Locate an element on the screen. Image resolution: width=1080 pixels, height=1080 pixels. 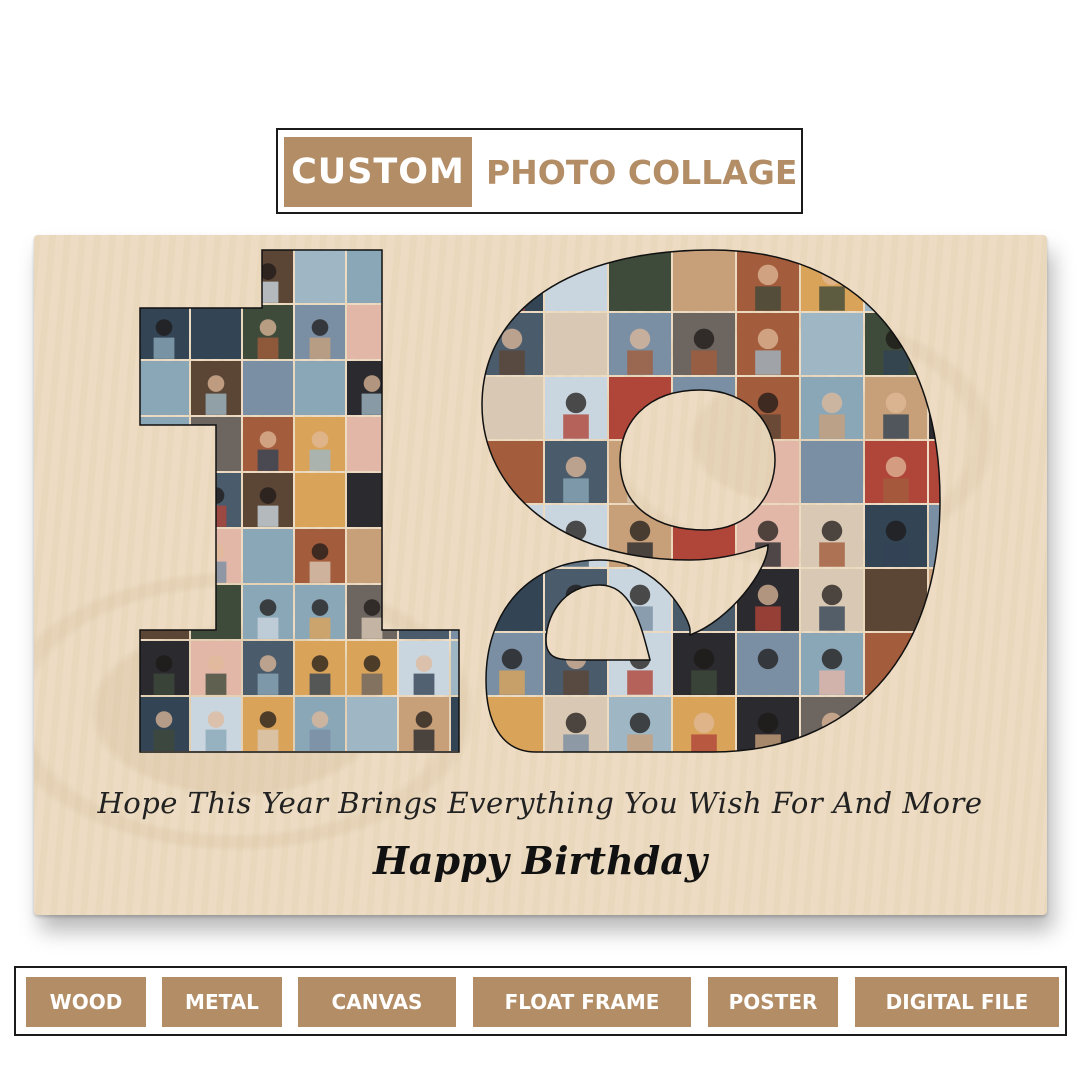
option-digital-file: DIGITAL FILE is located at coordinates (957, 1002).